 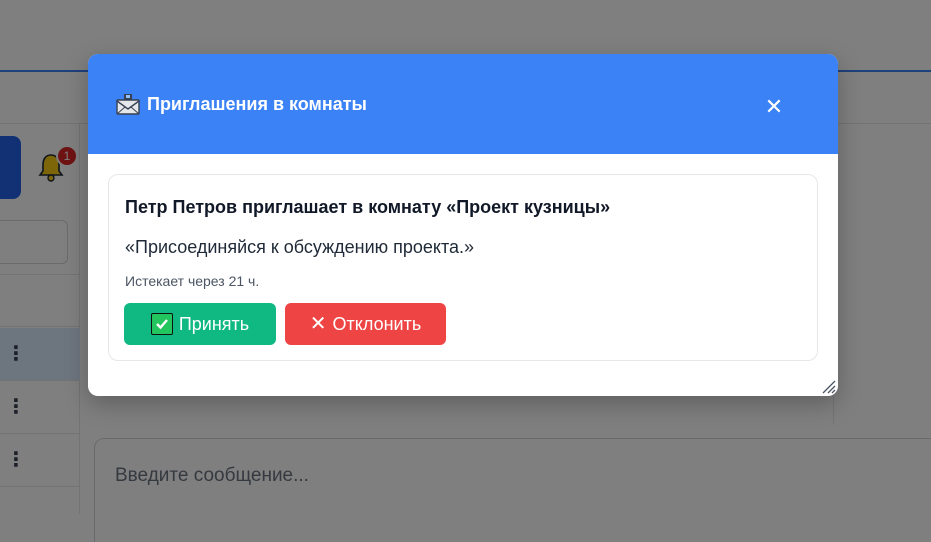 I want to click on accept-button: Принять, so click(x=200, y=324).